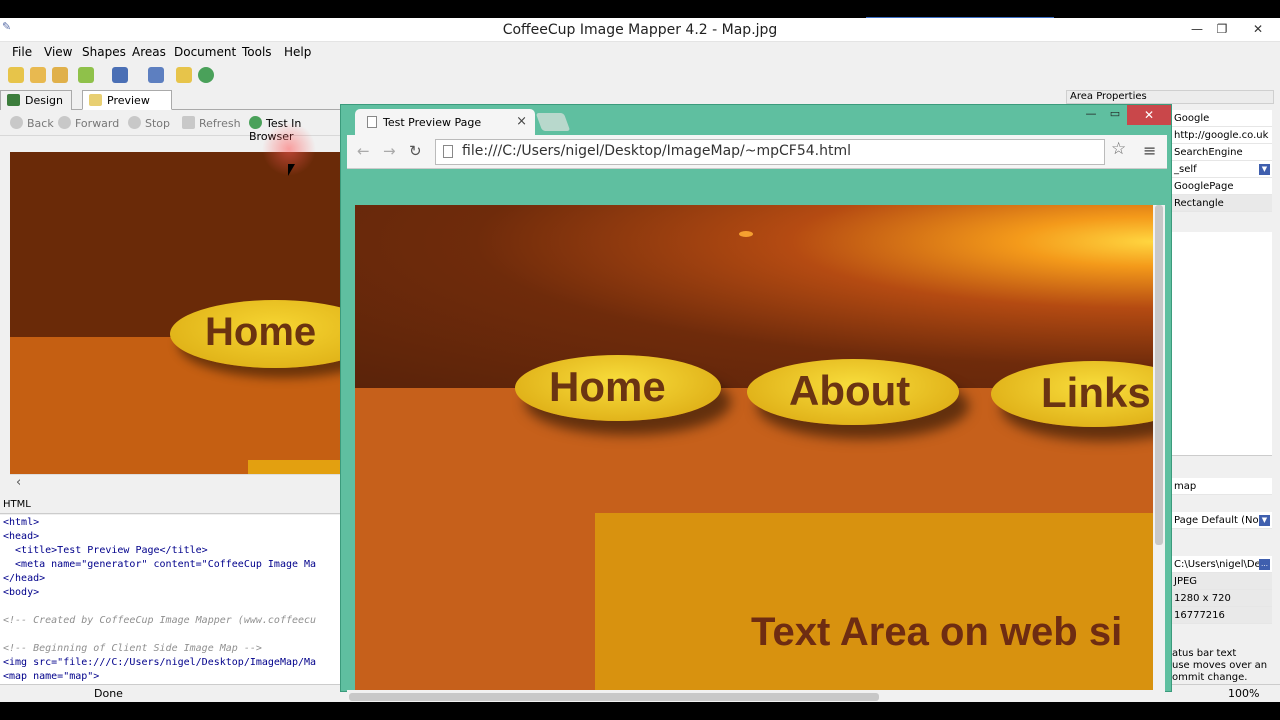  Describe the element at coordinates (171, 506) in the screenshot. I see `html-pane-header: HTML` at that location.